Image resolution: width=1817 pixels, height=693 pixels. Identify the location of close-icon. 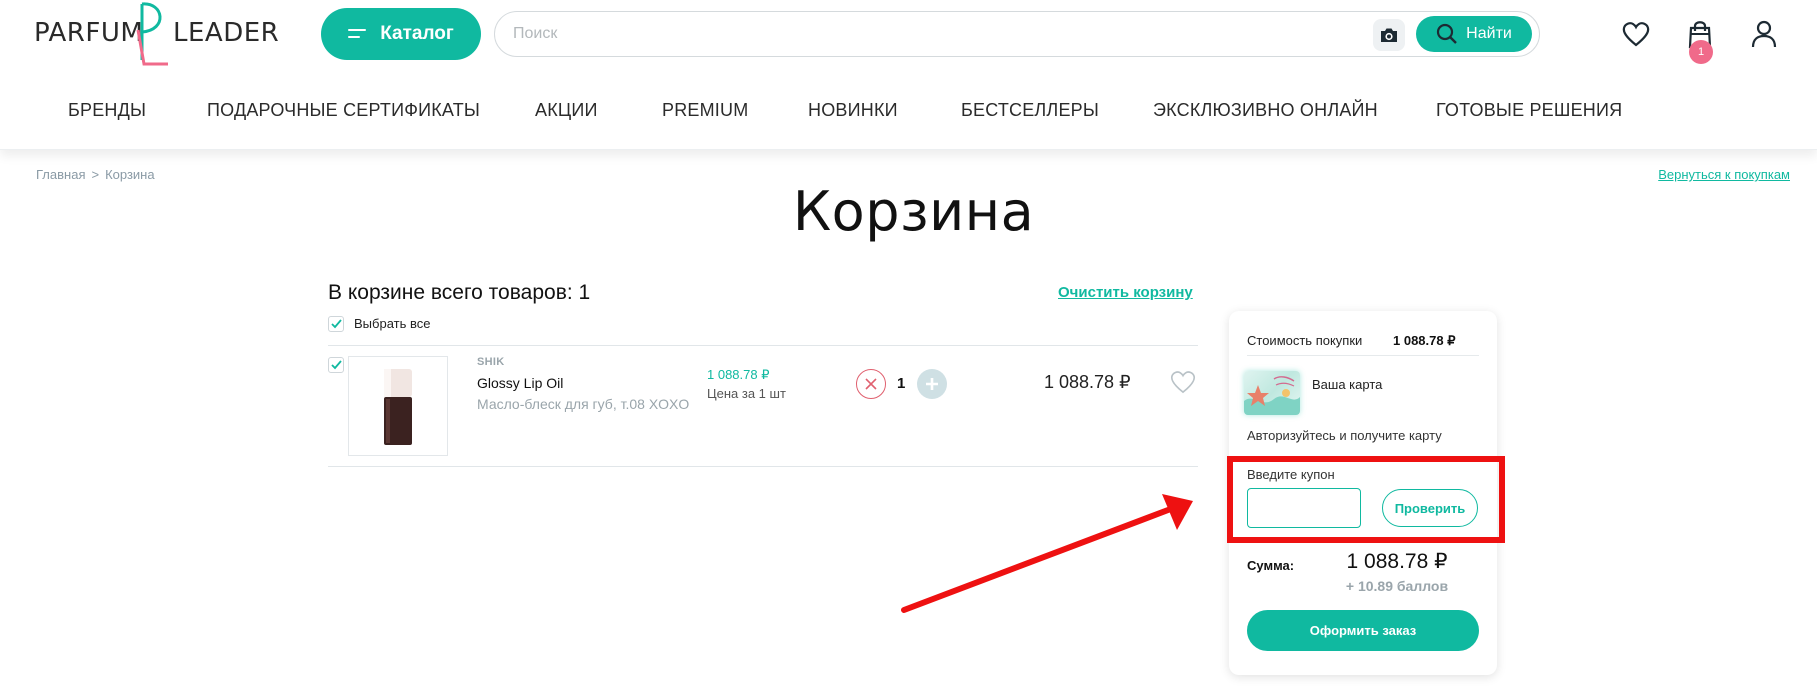
(871, 384).